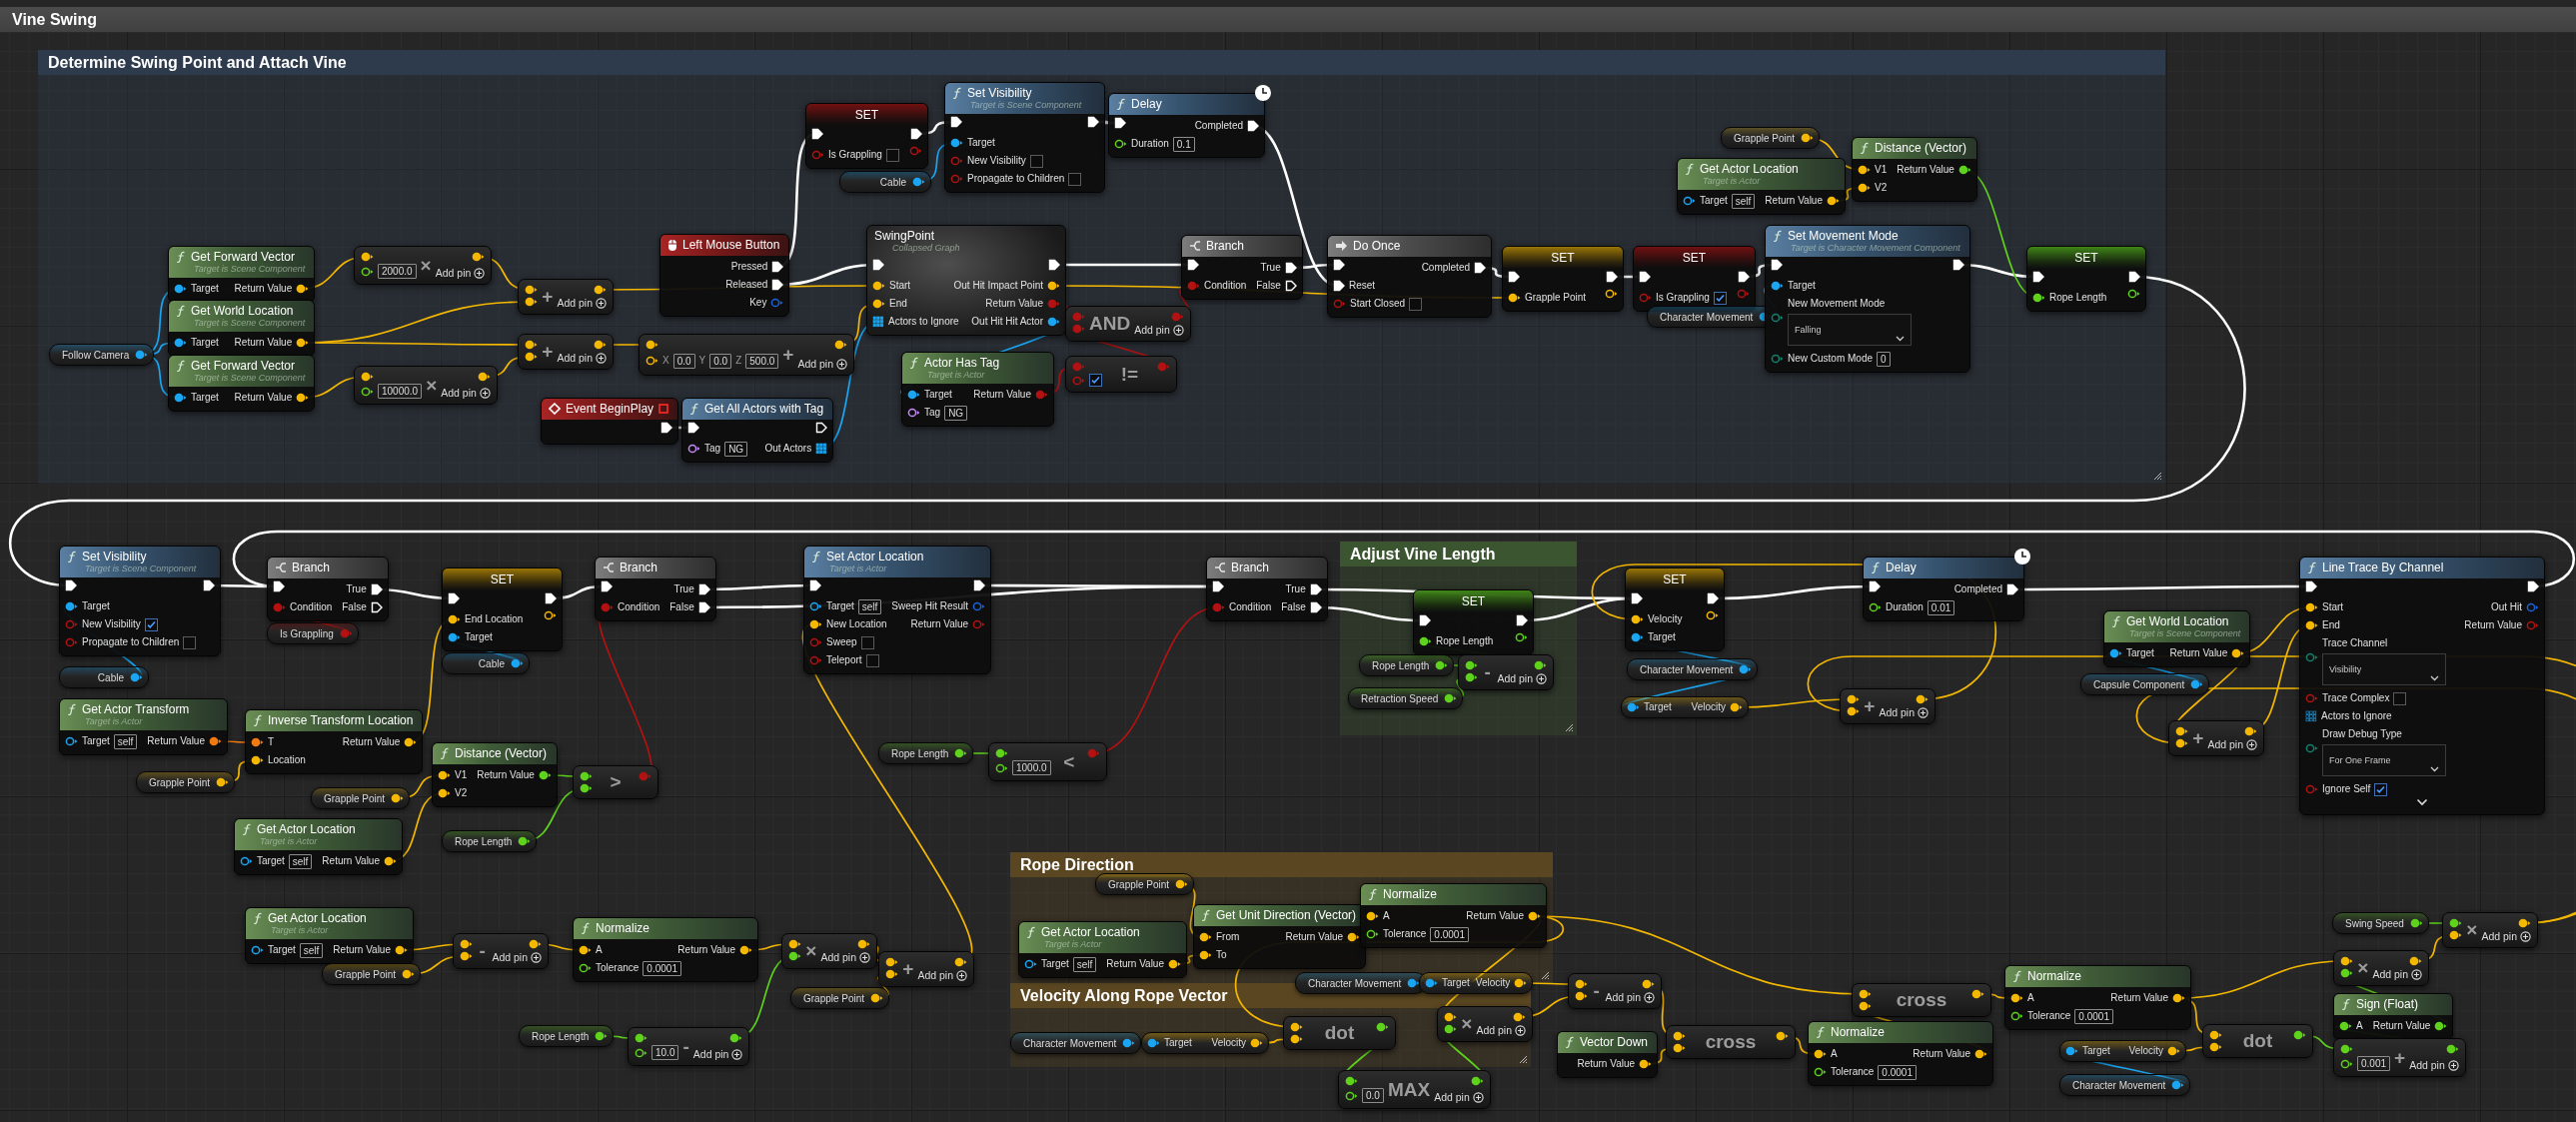 This screenshot has width=2576, height=1122. Describe the element at coordinates (665, 1052) in the screenshot. I see `value-field: 10.0` at that location.